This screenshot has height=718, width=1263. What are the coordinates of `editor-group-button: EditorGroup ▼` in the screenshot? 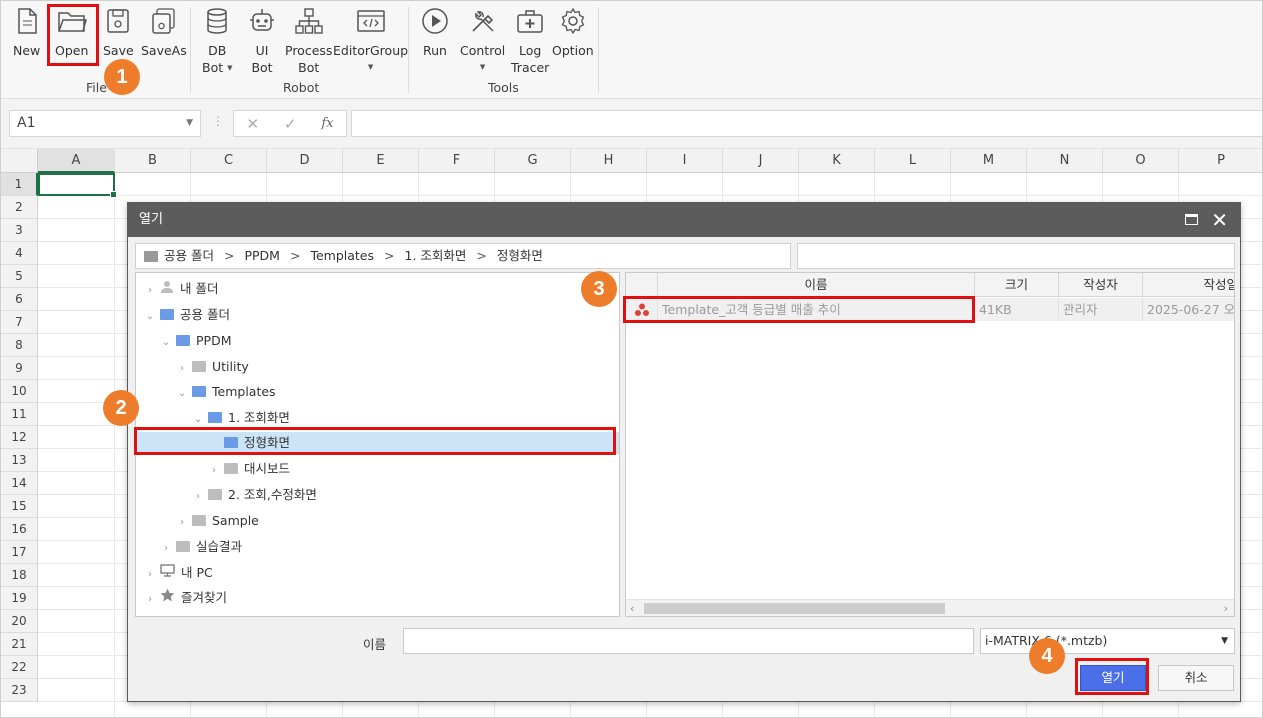 It's located at (370, 43).